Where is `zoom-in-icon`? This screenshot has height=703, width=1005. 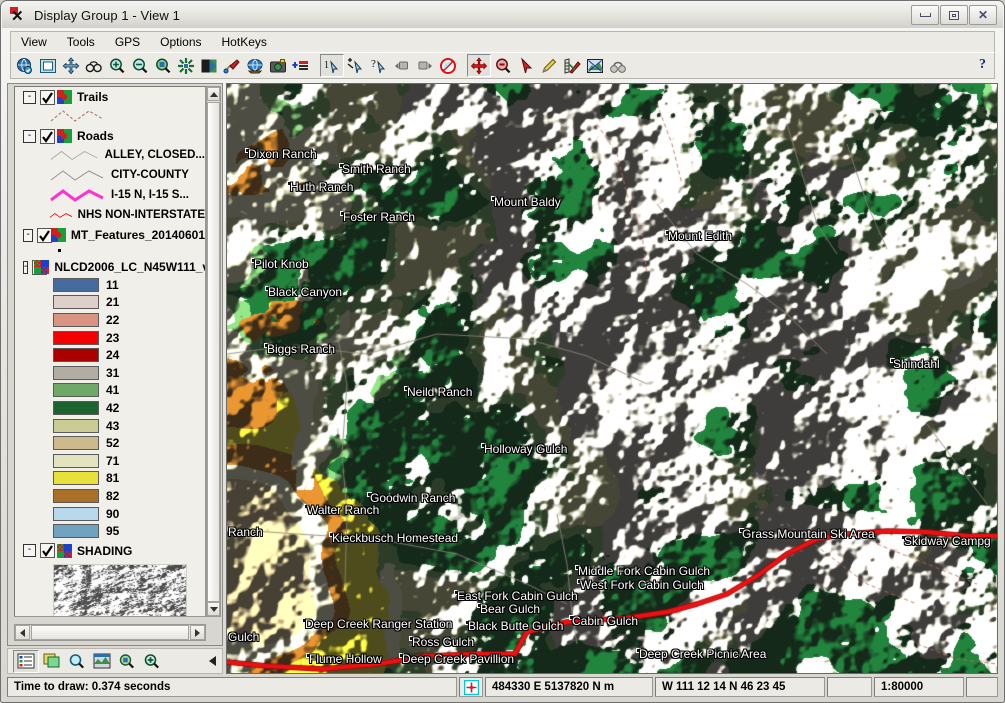
zoom-in-icon is located at coordinates (117, 65).